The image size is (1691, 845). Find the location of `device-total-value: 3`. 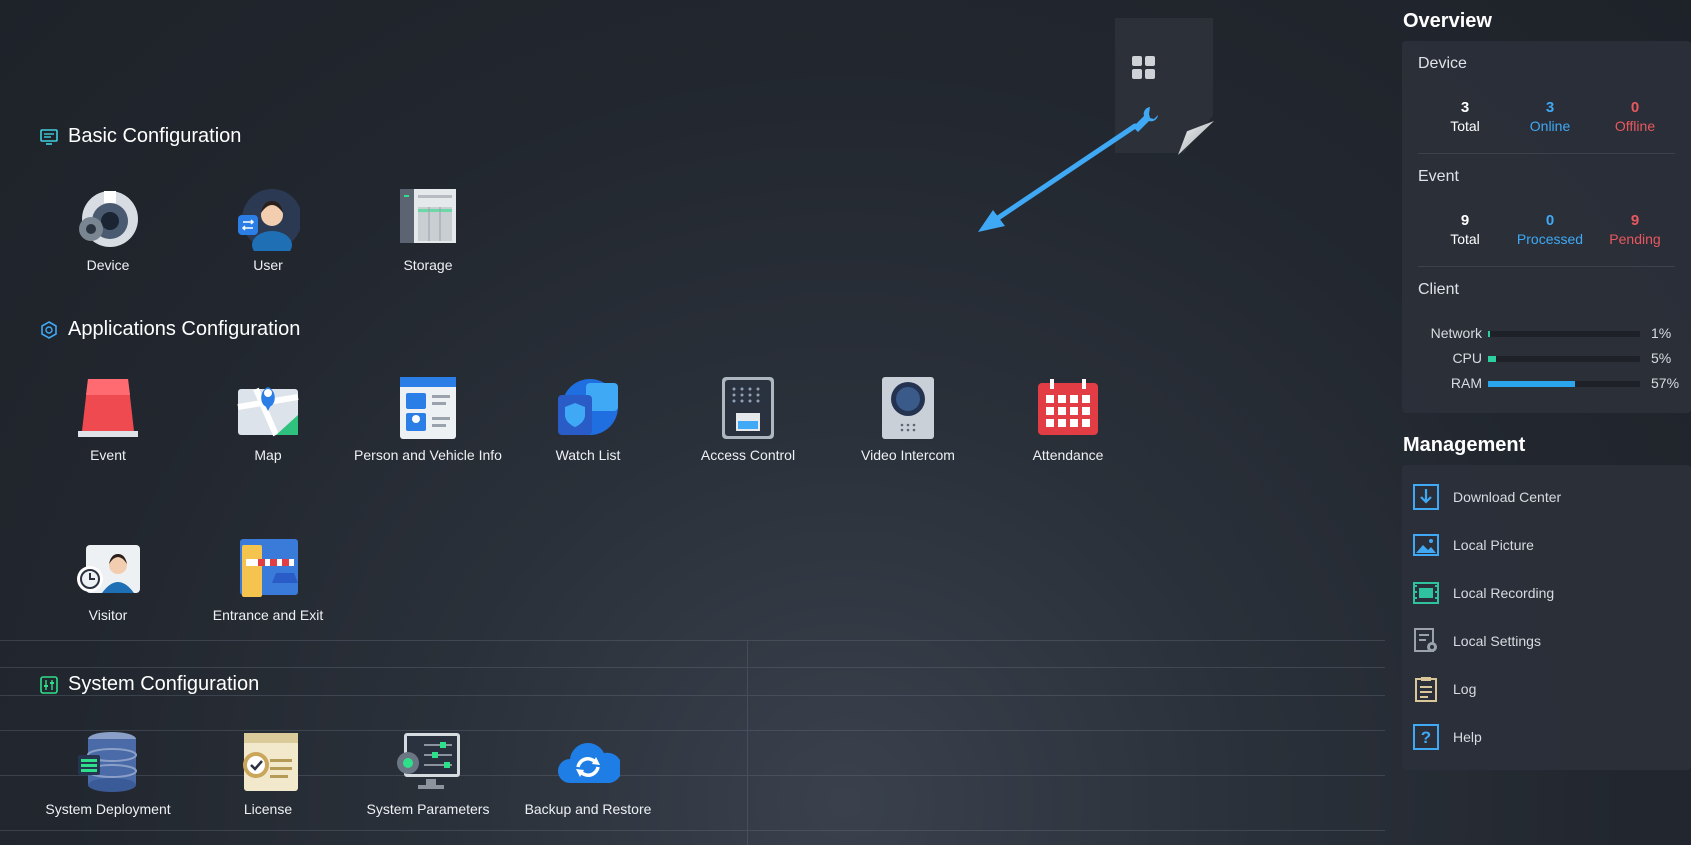

device-total-value: 3 is located at coordinates (1465, 107).